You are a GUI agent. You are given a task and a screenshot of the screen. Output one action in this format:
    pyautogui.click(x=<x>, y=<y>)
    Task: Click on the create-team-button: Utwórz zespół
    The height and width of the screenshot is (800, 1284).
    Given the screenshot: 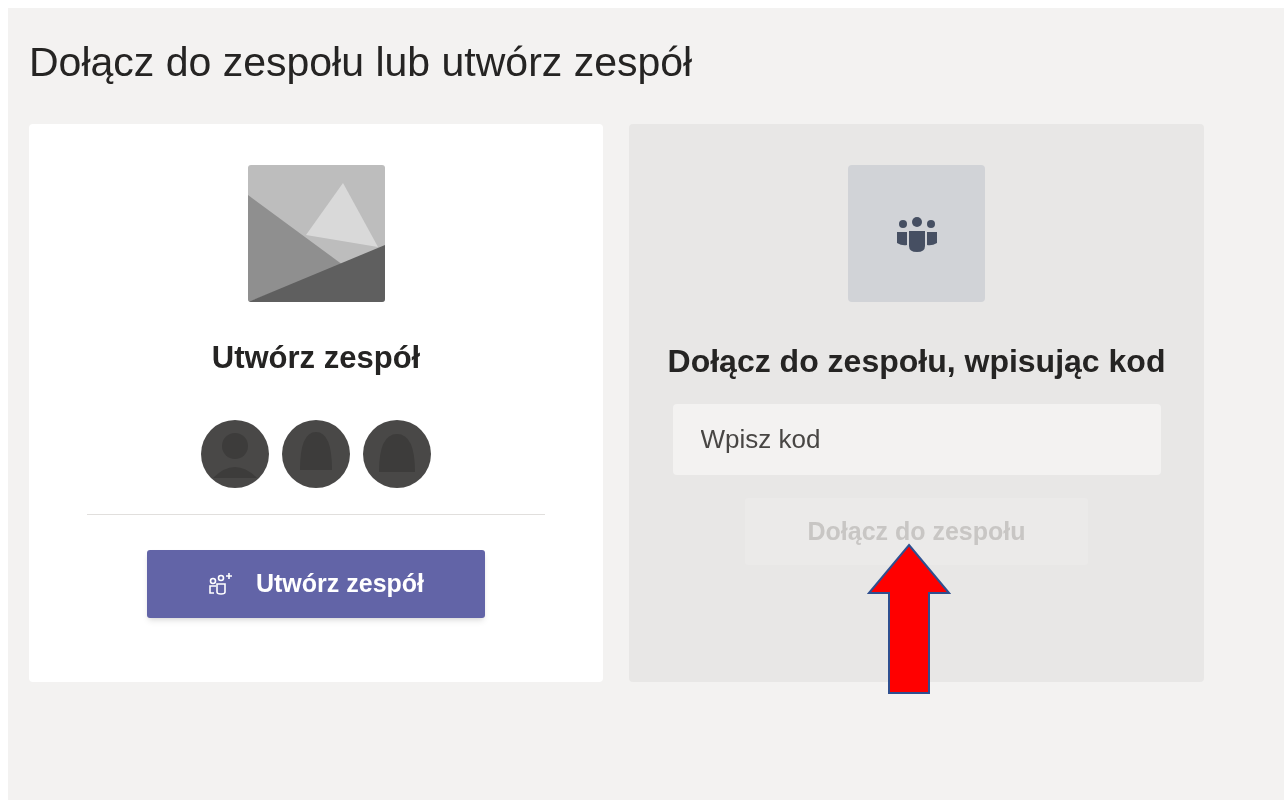 What is the action you would take?
    pyautogui.click(x=316, y=583)
    